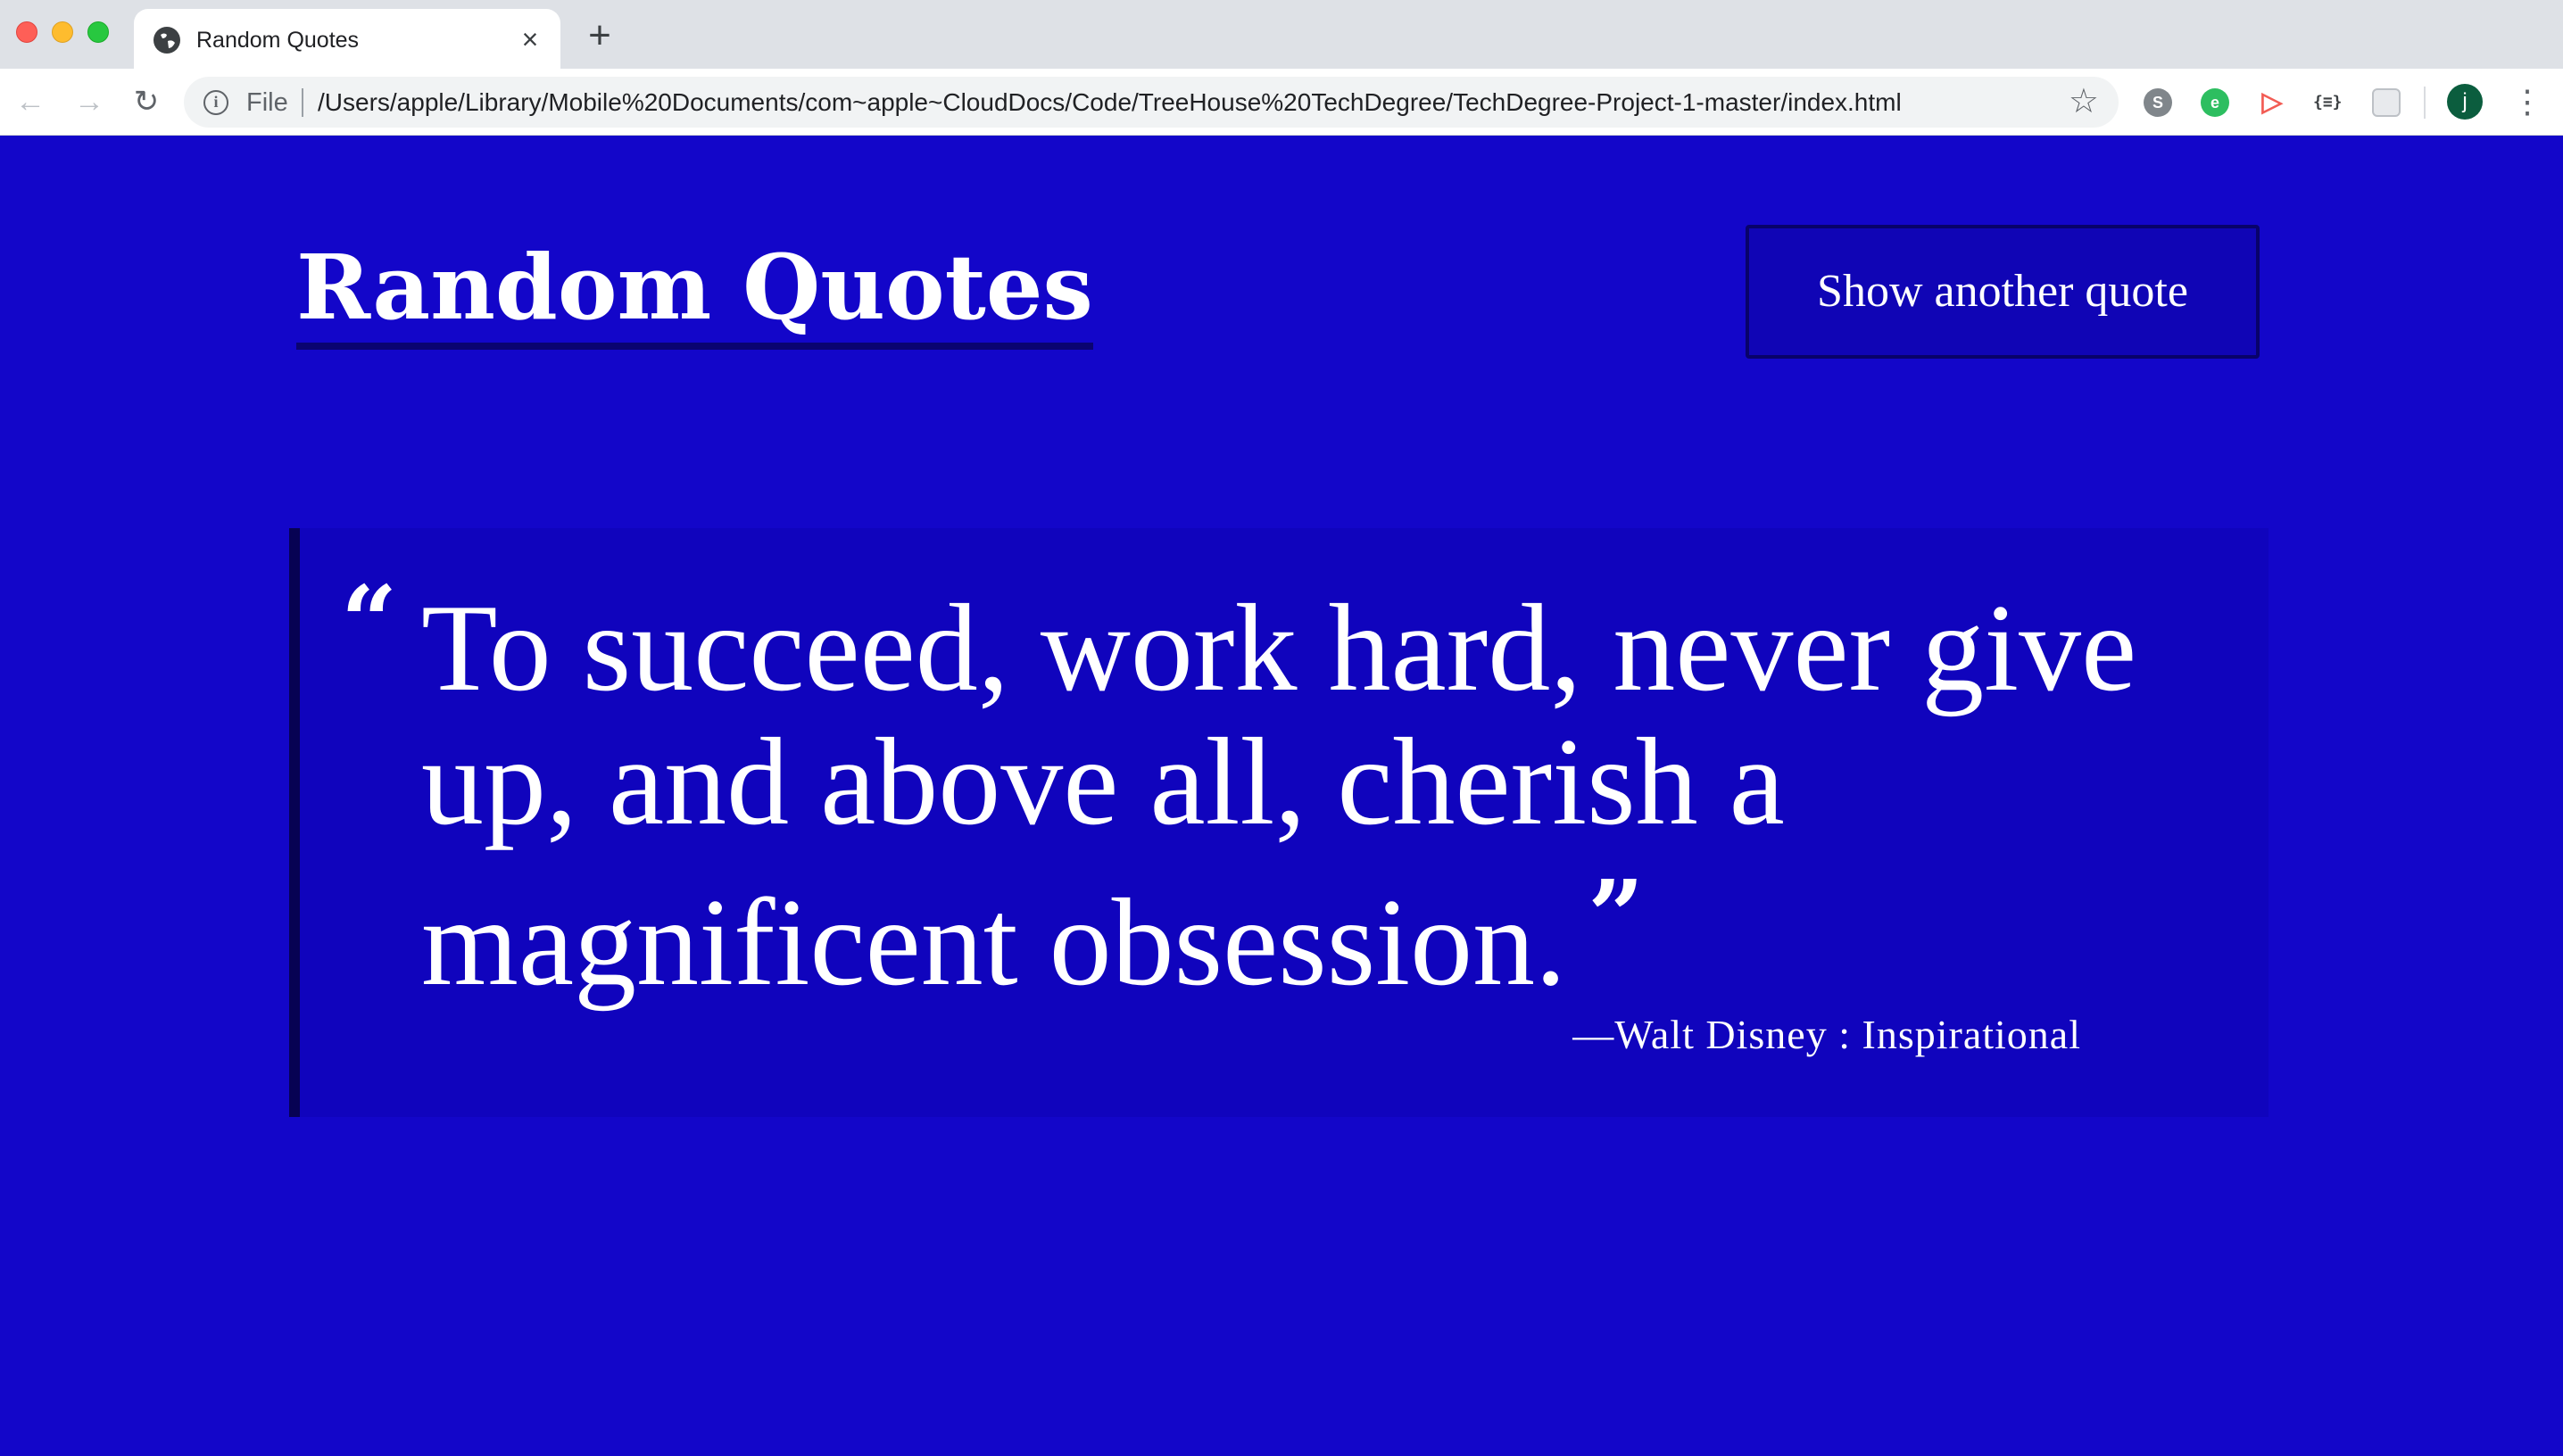 The image size is (2563, 1456). What do you see at coordinates (89, 102) in the screenshot?
I see `forward-arrow-icon: →` at bounding box center [89, 102].